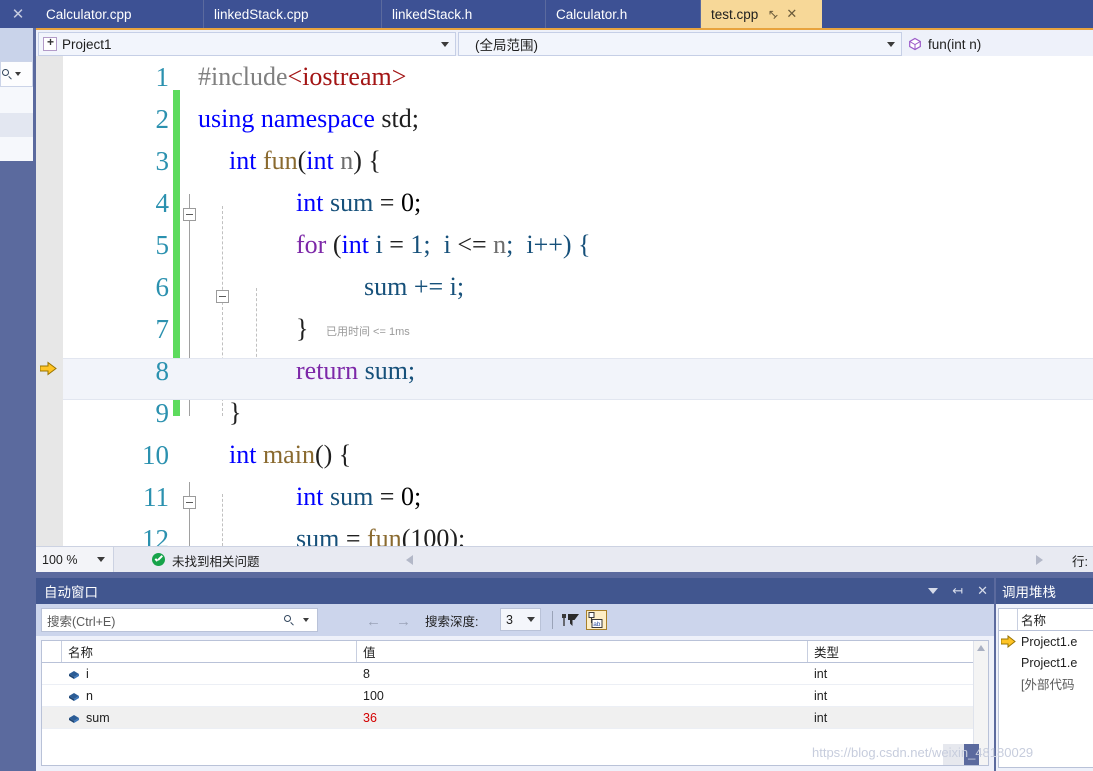  I want to click on tab-label: linkedStack.h, so click(432, 14).